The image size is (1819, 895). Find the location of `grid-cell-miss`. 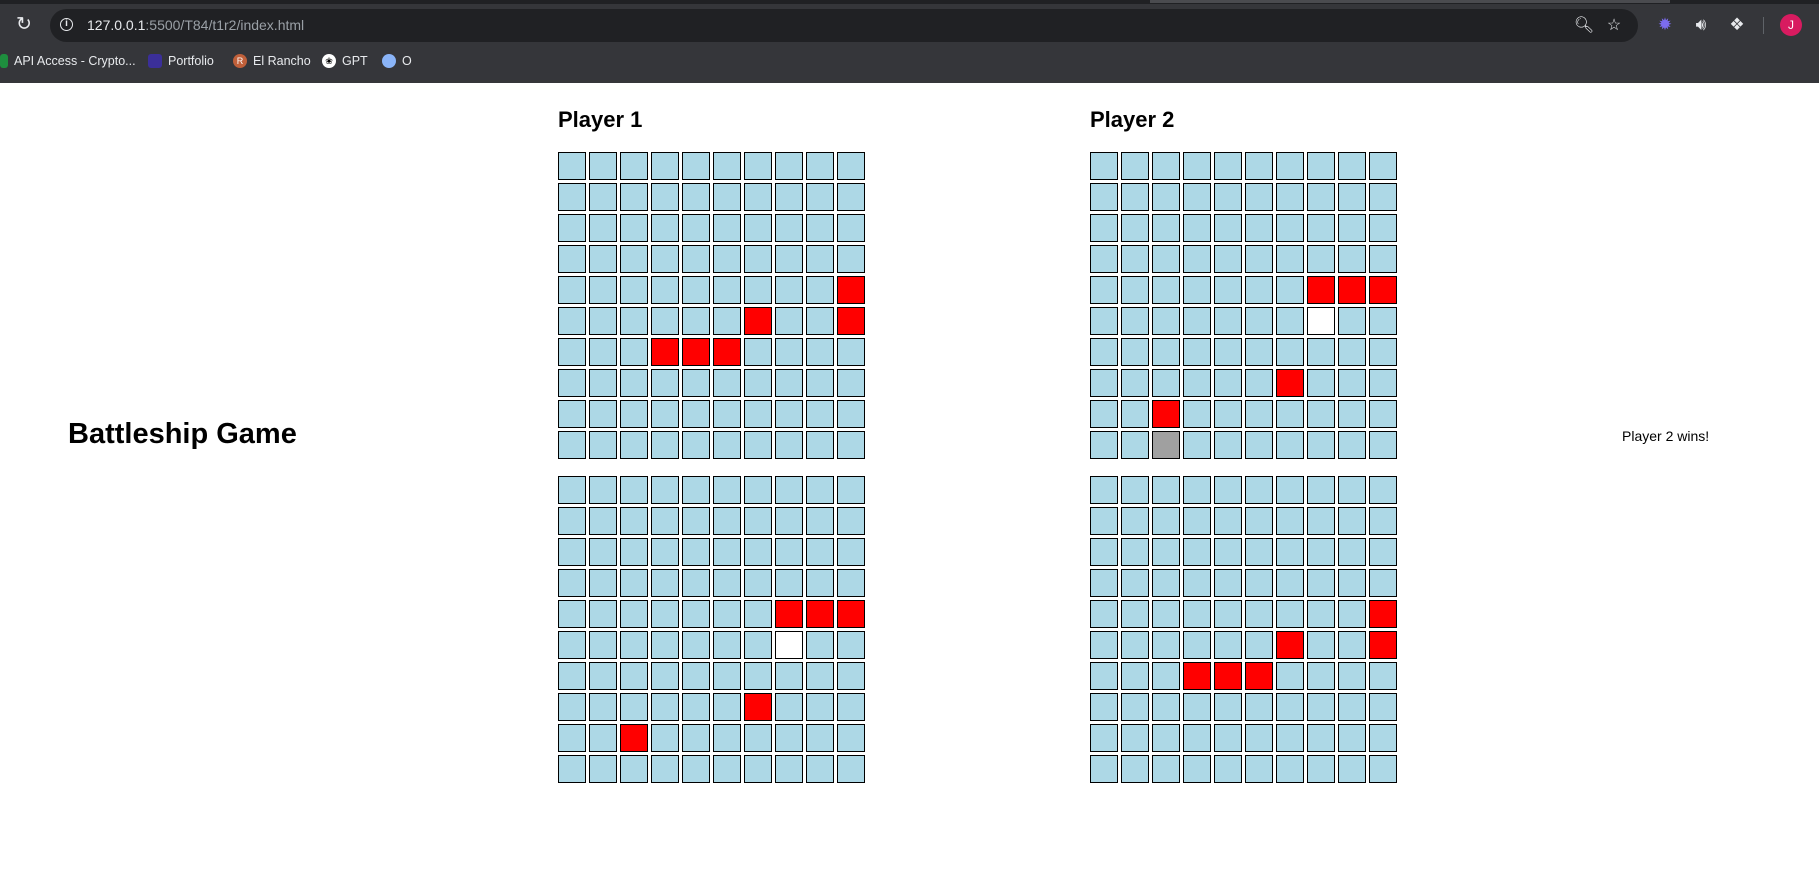

grid-cell-miss is located at coordinates (789, 645).